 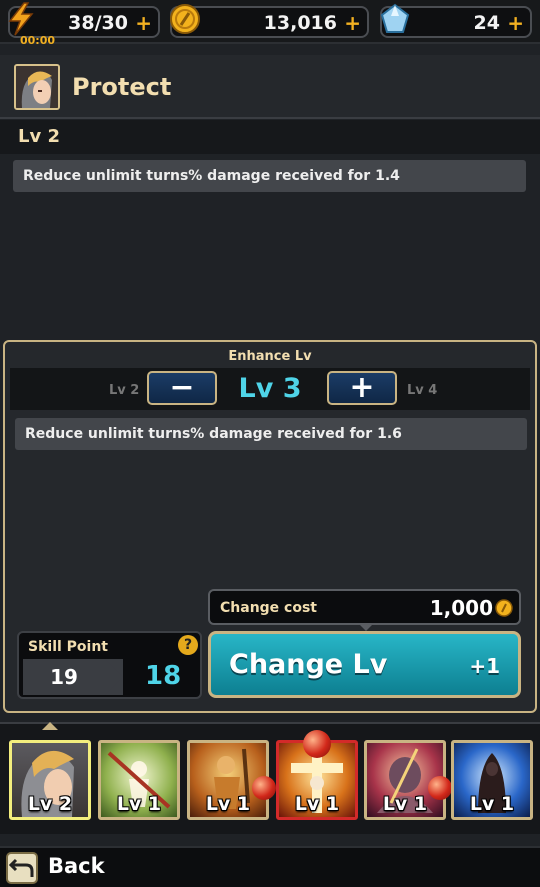 I want to click on current-level: Lv 2, so click(x=39, y=136).